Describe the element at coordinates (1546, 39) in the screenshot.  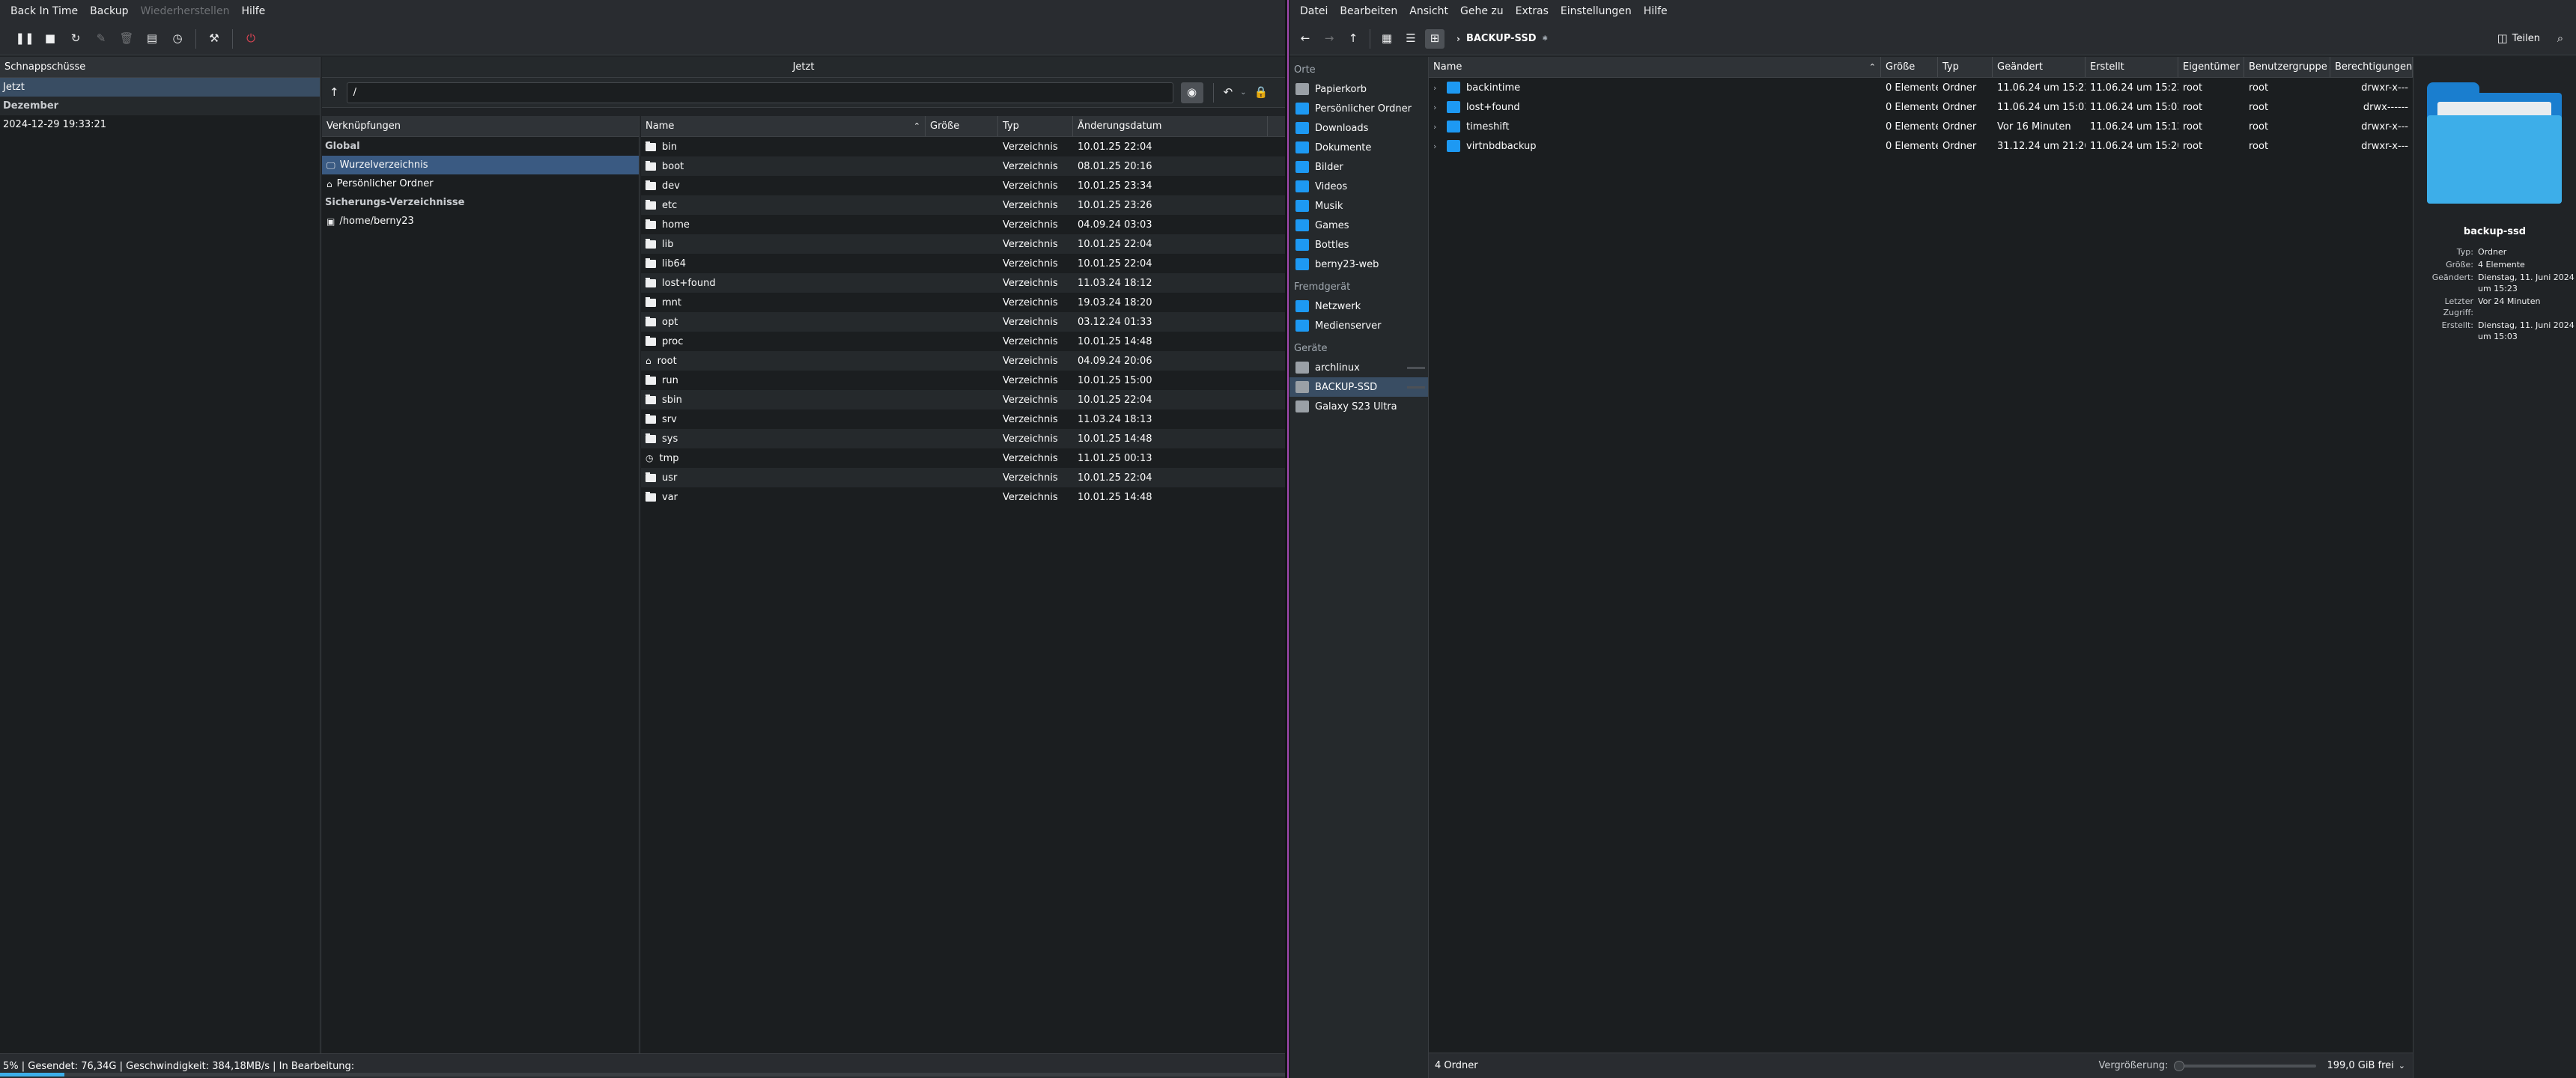
I see `star-icon: ✱` at that location.